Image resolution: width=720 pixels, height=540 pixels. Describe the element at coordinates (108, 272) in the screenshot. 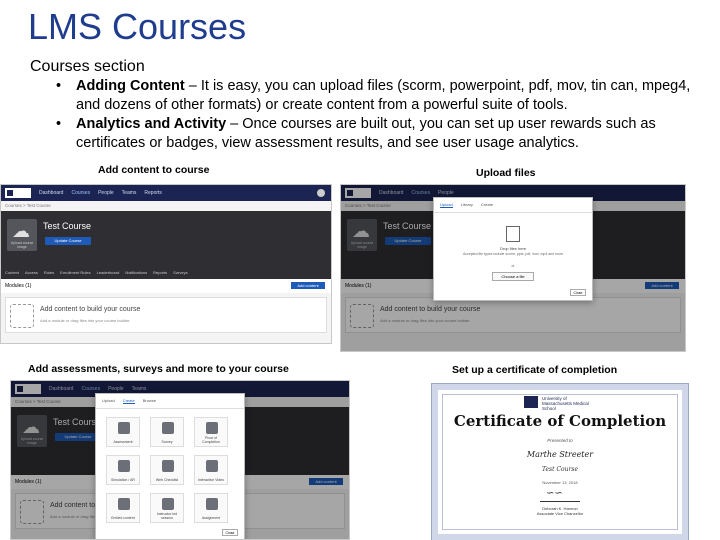

I see `tab-leaderboard: Leaderboard` at that location.